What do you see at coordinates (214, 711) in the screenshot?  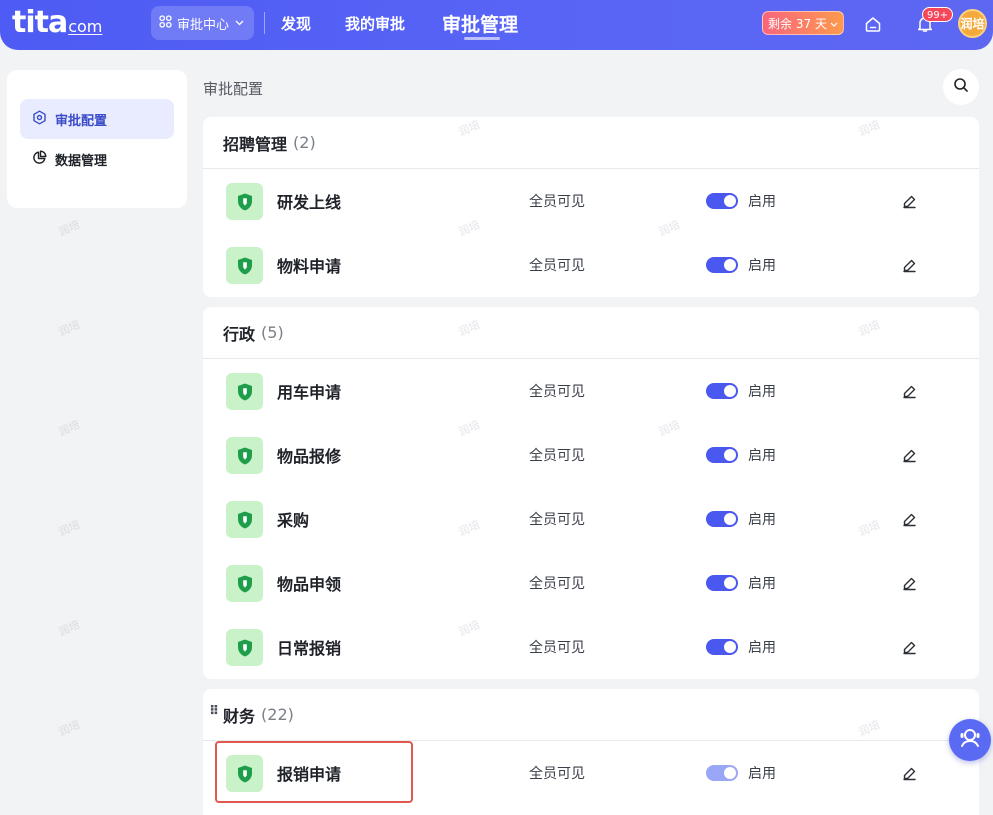 I see `drag-handle-icon: ⠿` at bounding box center [214, 711].